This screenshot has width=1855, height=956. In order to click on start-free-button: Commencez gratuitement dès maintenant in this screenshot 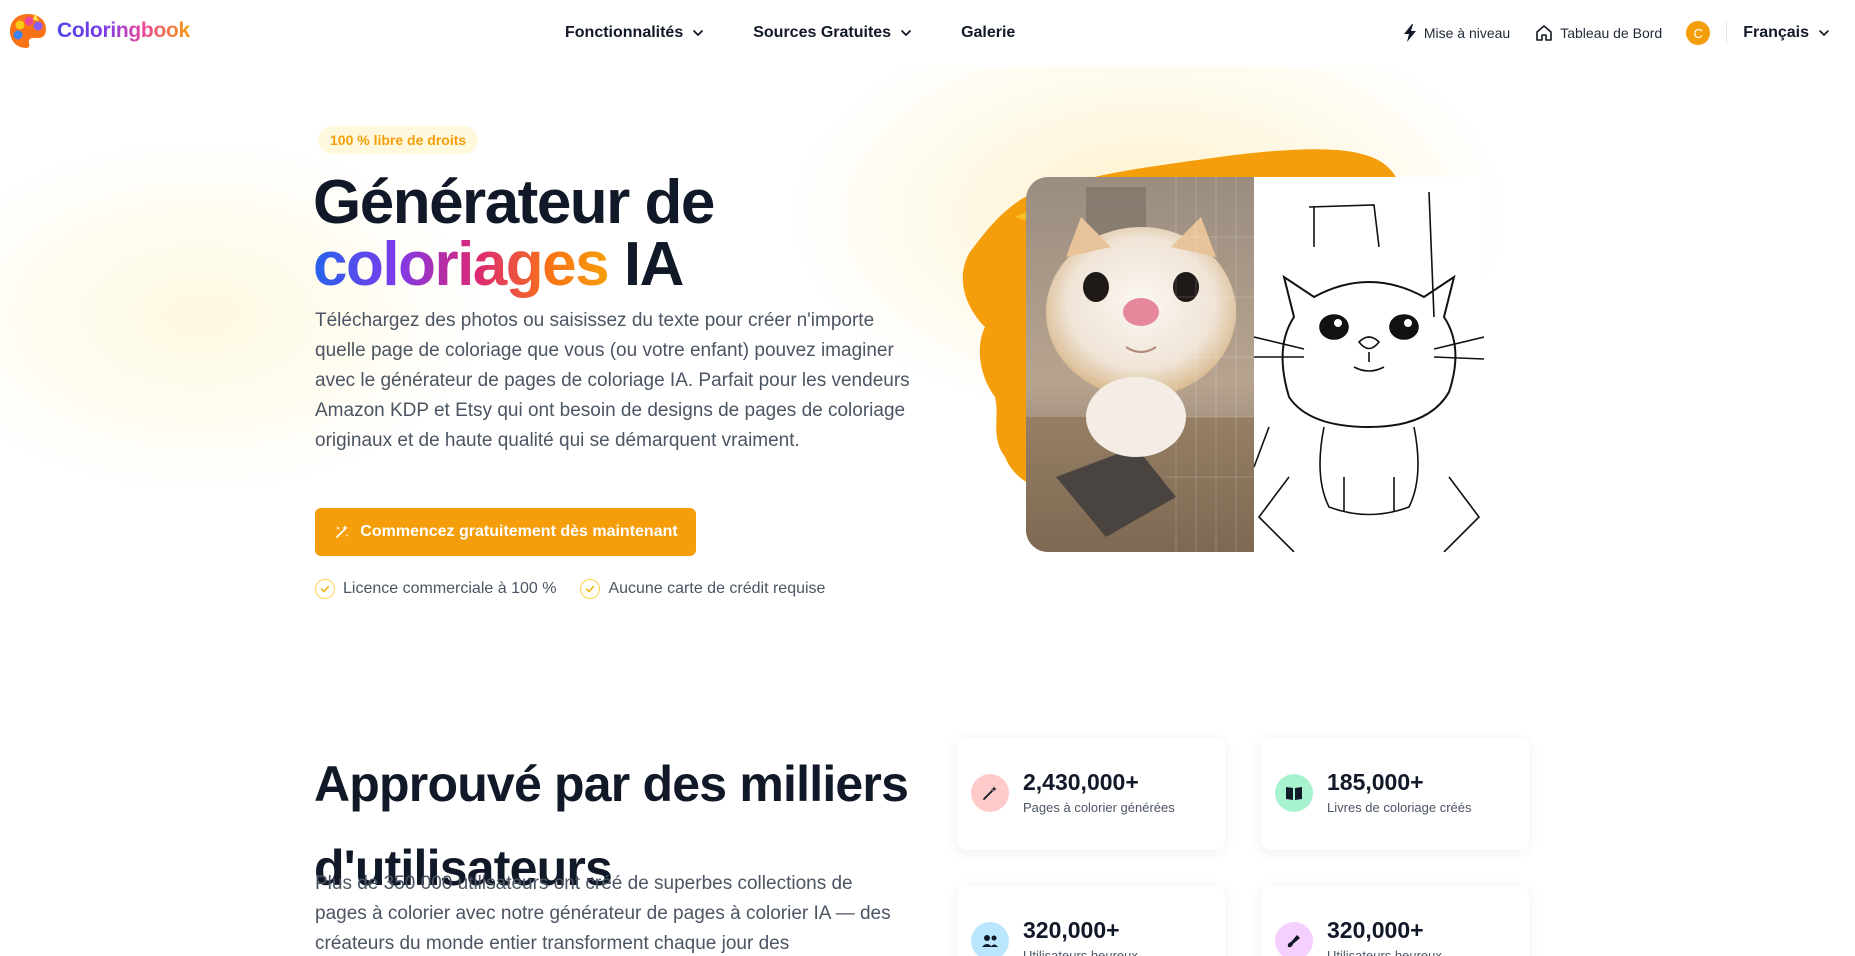, I will do `click(505, 532)`.